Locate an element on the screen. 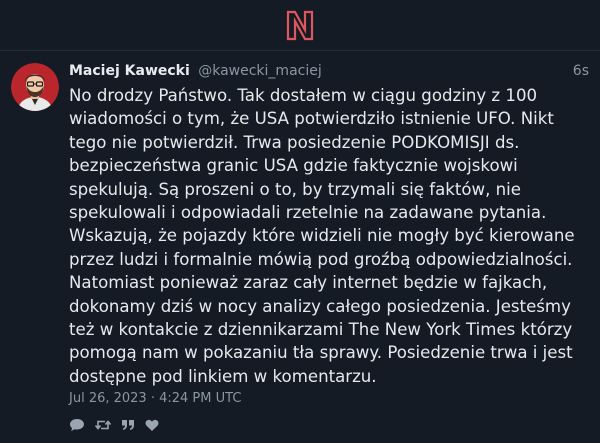 This screenshot has height=443, width=600. username-link: @kawecki_maciej is located at coordinates (260, 71).